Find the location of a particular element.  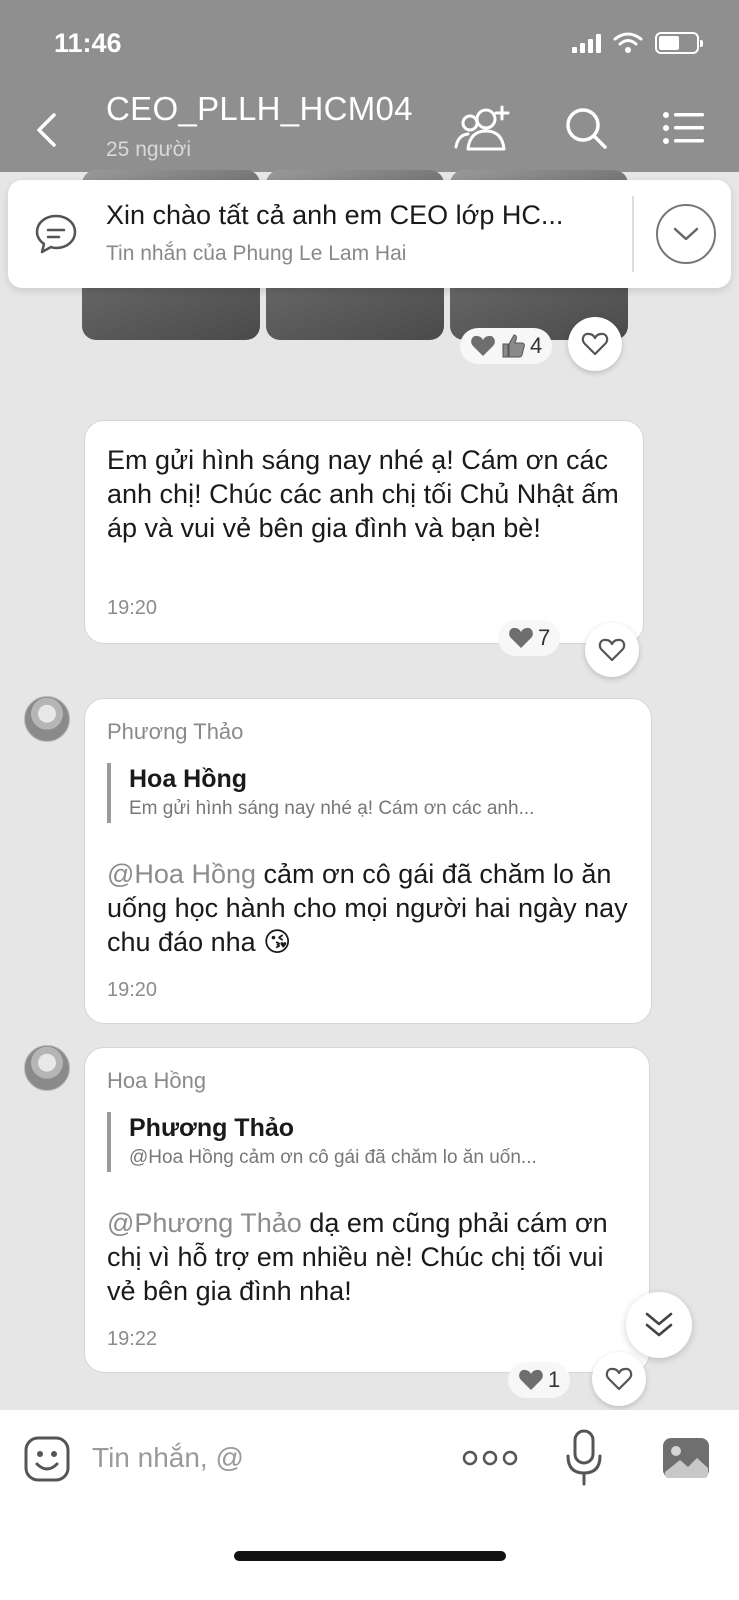

back-button is located at coordinates (46, 130).